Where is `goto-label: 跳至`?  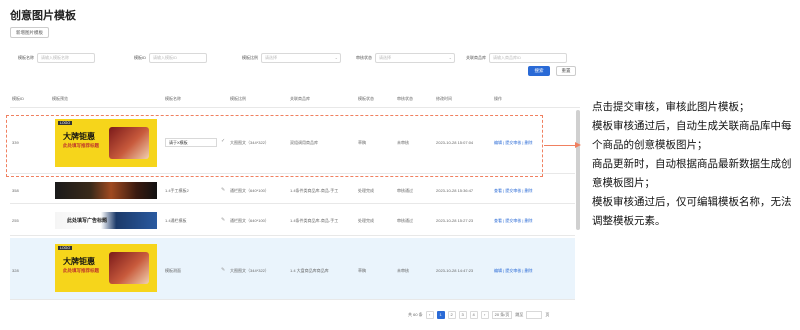 goto-label: 跳至 is located at coordinates (519, 314).